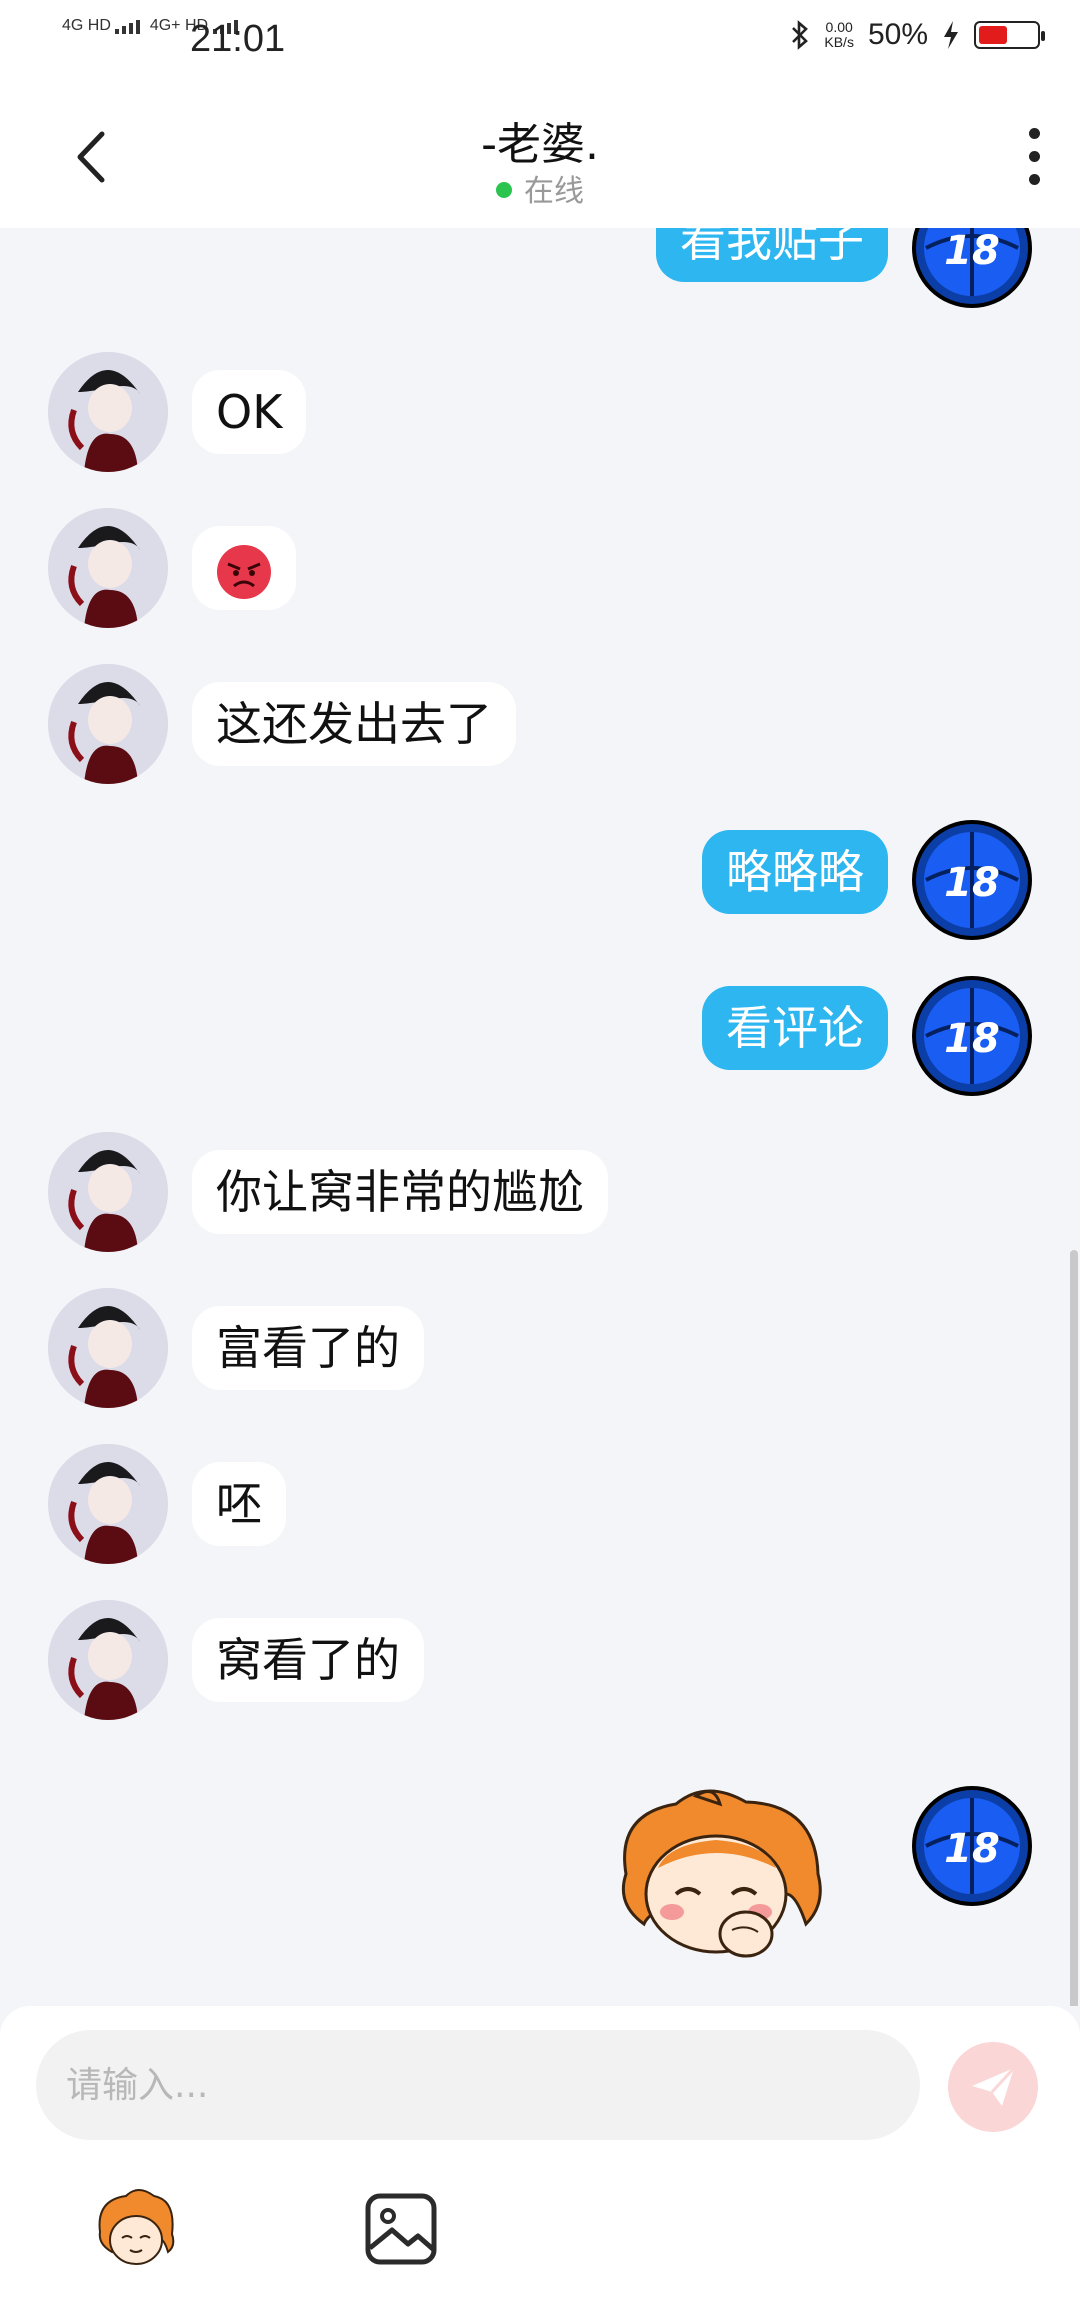 The image size is (1080, 2316). What do you see at coordinates (402, 2230) in the screenshot?
I see `image-icon` at bounding box center [402, 2230].